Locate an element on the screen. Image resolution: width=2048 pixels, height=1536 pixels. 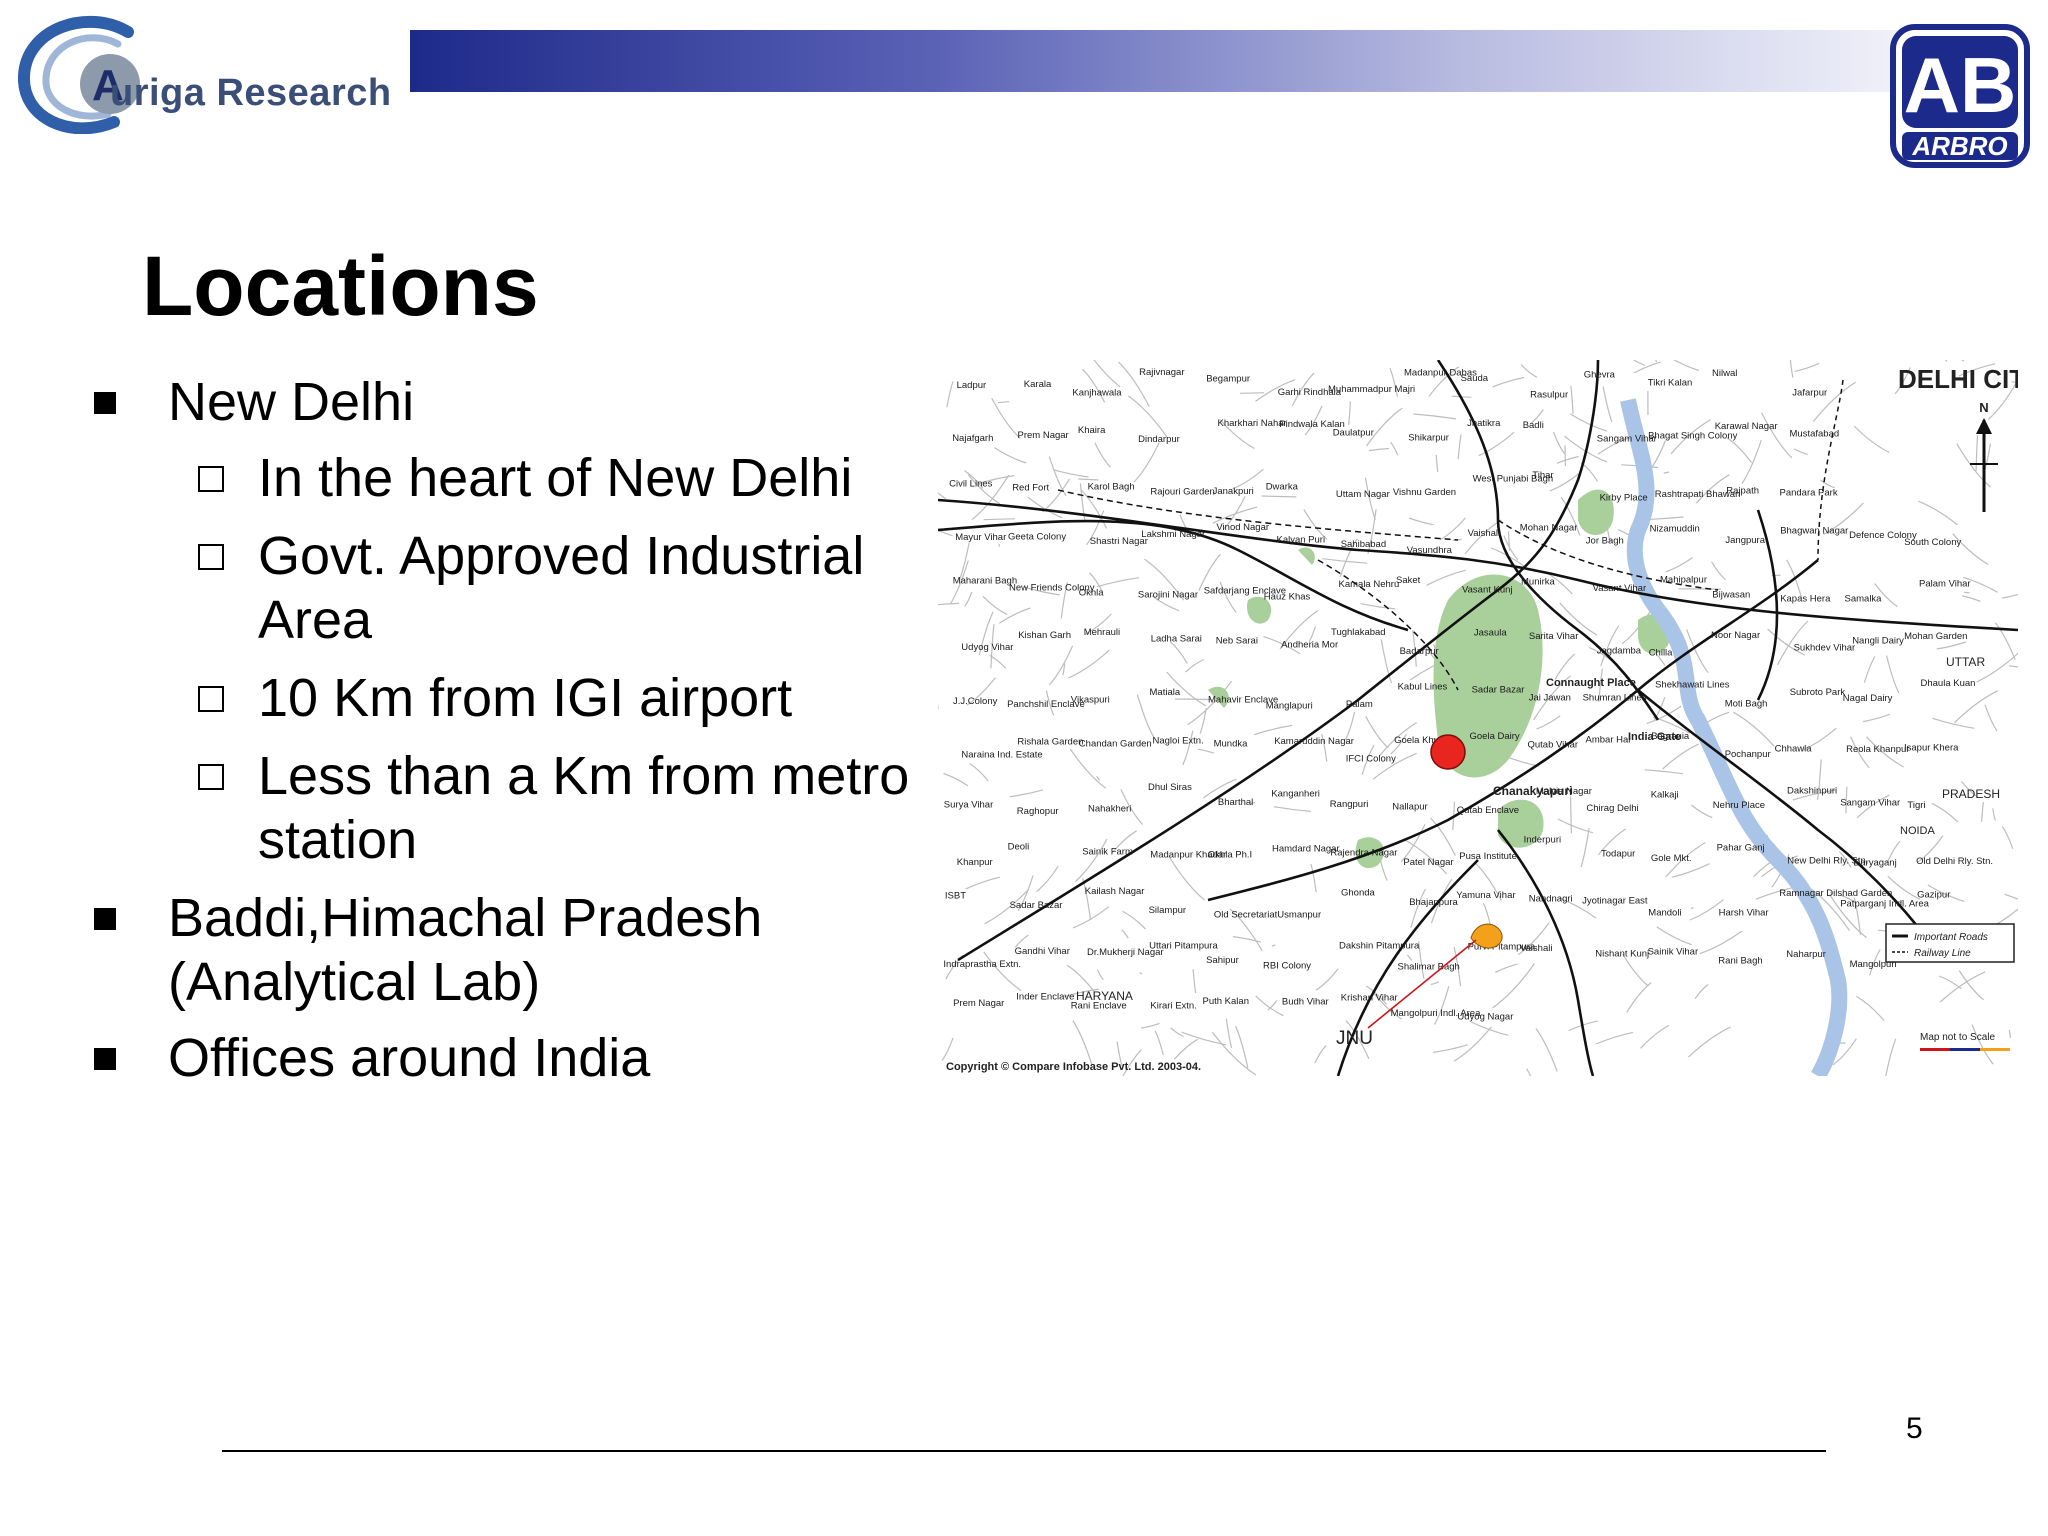
bullet-text: New Delhi is located at coordinates (291, 402).